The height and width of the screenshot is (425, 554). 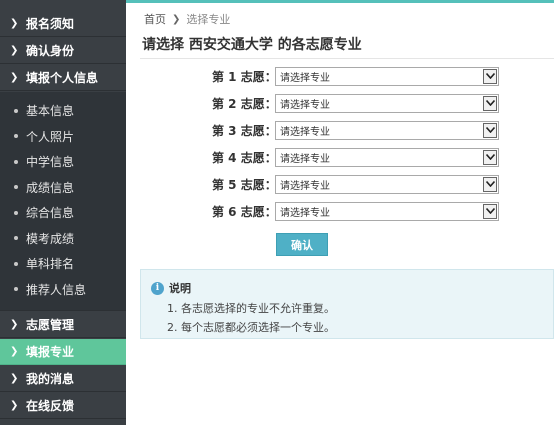 I want to click on choice-row-4: 第 4 志愿： 请选择专业, so click(x=340, y=157).